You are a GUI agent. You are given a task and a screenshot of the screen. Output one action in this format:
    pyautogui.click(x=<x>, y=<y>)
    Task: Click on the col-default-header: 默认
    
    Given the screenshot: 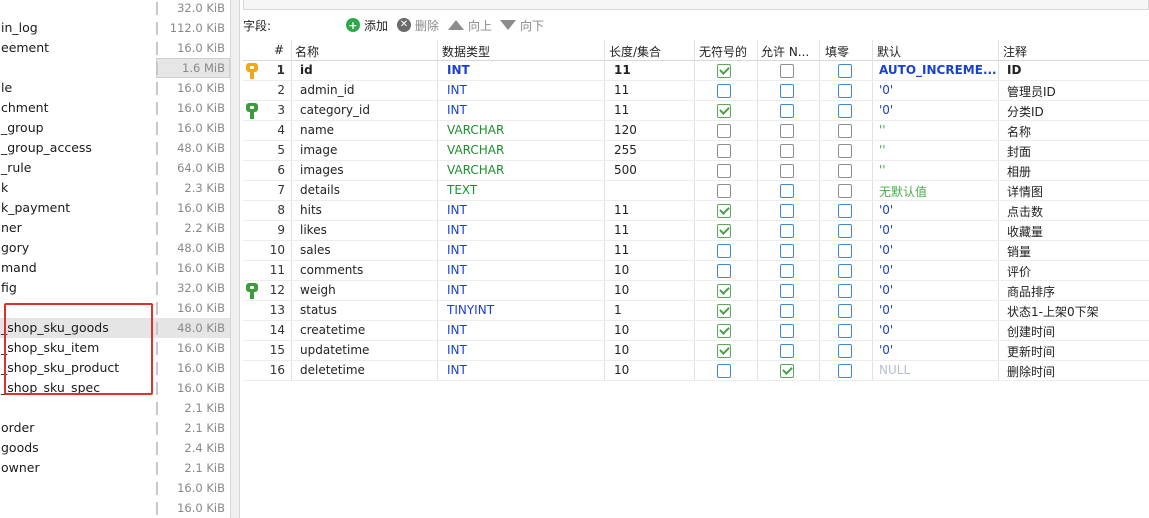 What is the action you would take?
    pyautogui.click(x=889, y=51)
    